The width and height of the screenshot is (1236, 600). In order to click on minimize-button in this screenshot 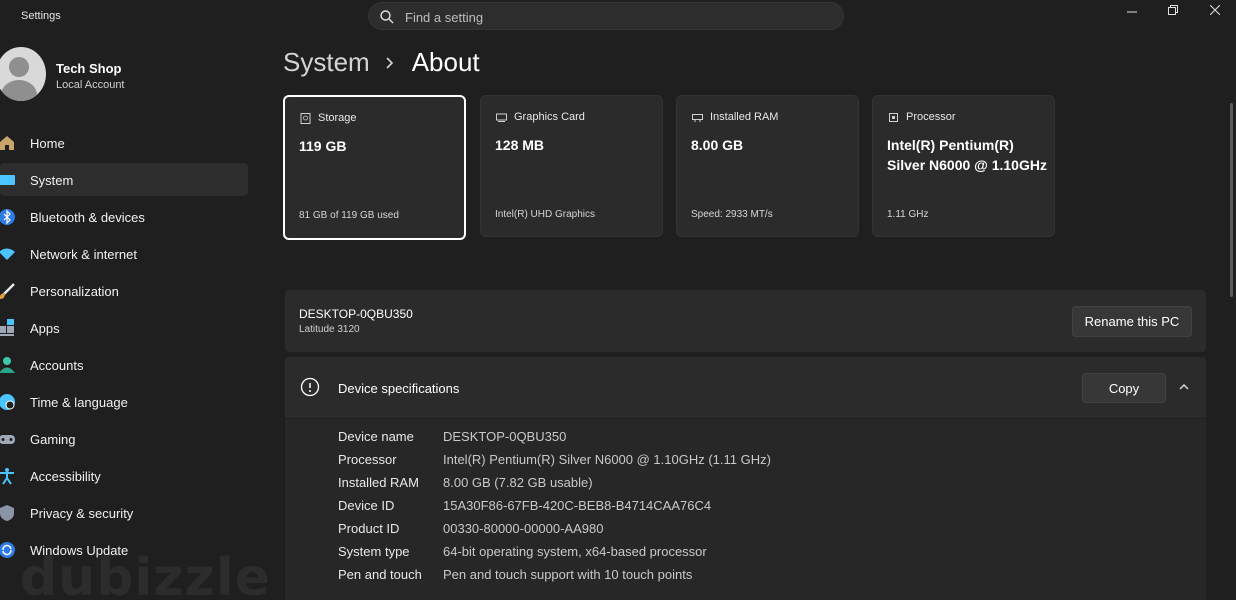, I will do `click(1132, 10)`.